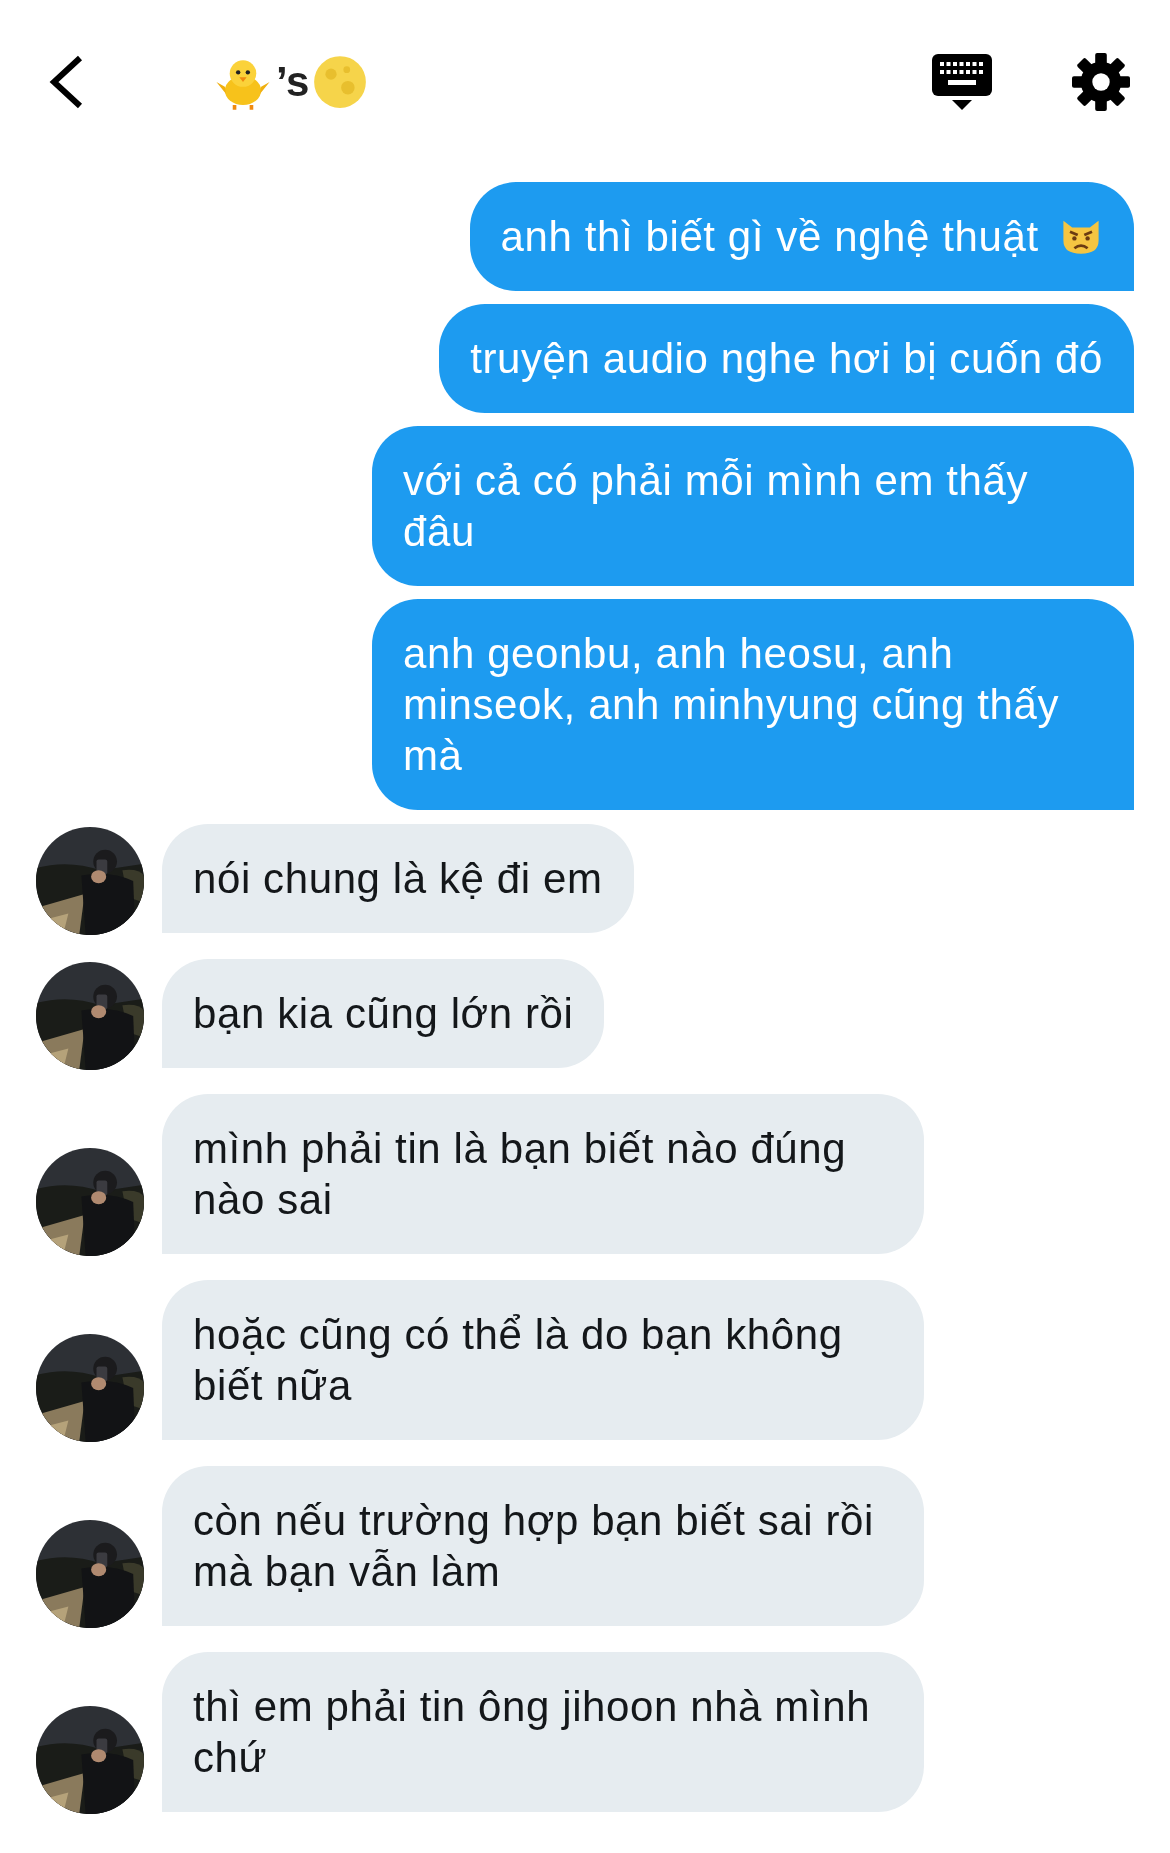 This screenshot has height=1853, width=1170. I want to click on moon-icon, so click(340, 82).